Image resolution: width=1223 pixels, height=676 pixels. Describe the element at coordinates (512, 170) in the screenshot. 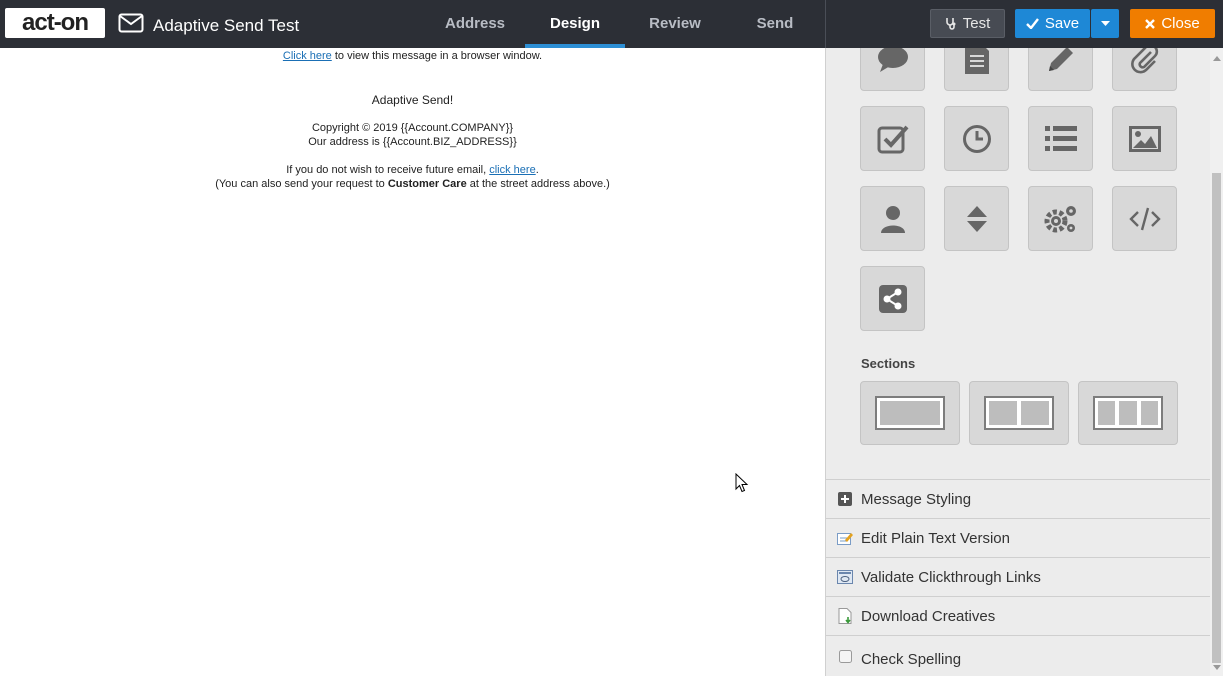

I see `unsubscribe-link: click here` at that location.